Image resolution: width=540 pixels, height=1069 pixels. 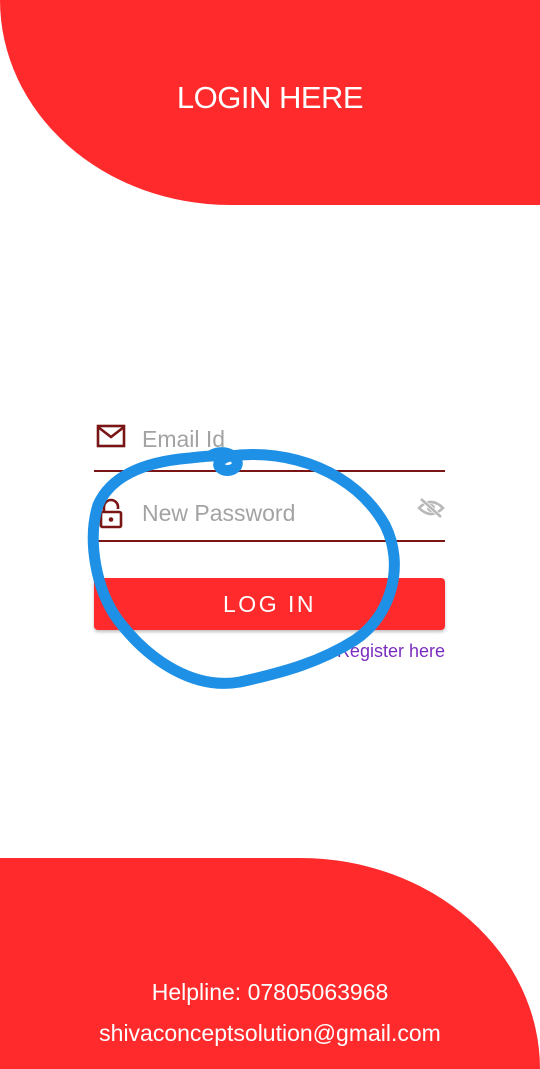 I want to click on password-input, so click(x=272, y=513).